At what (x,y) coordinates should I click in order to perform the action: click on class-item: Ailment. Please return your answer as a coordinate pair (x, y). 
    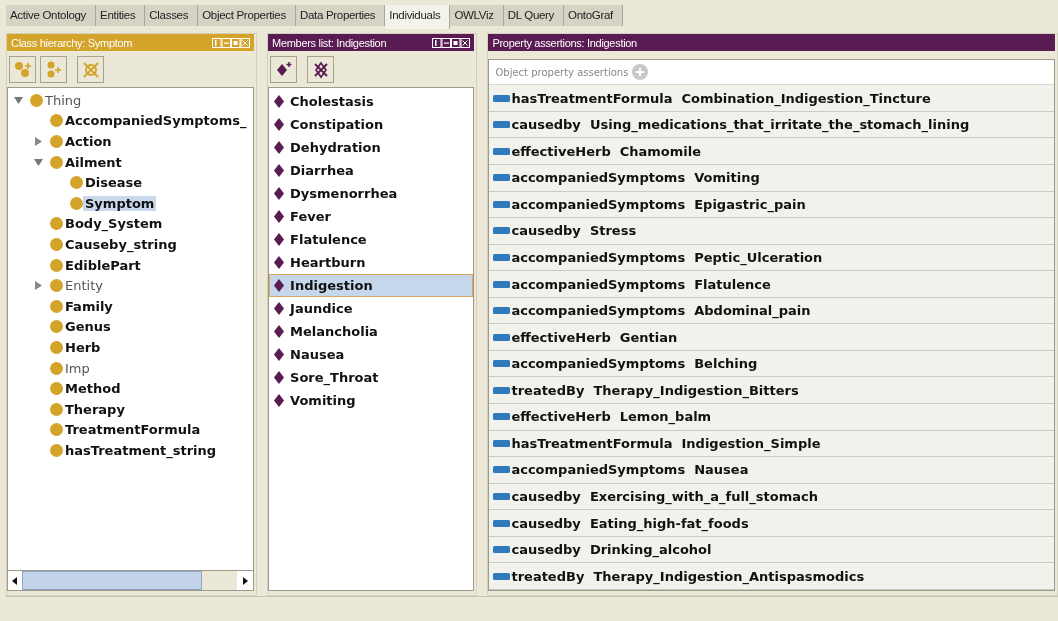
    Looking at the image, I should click on (93, 162).